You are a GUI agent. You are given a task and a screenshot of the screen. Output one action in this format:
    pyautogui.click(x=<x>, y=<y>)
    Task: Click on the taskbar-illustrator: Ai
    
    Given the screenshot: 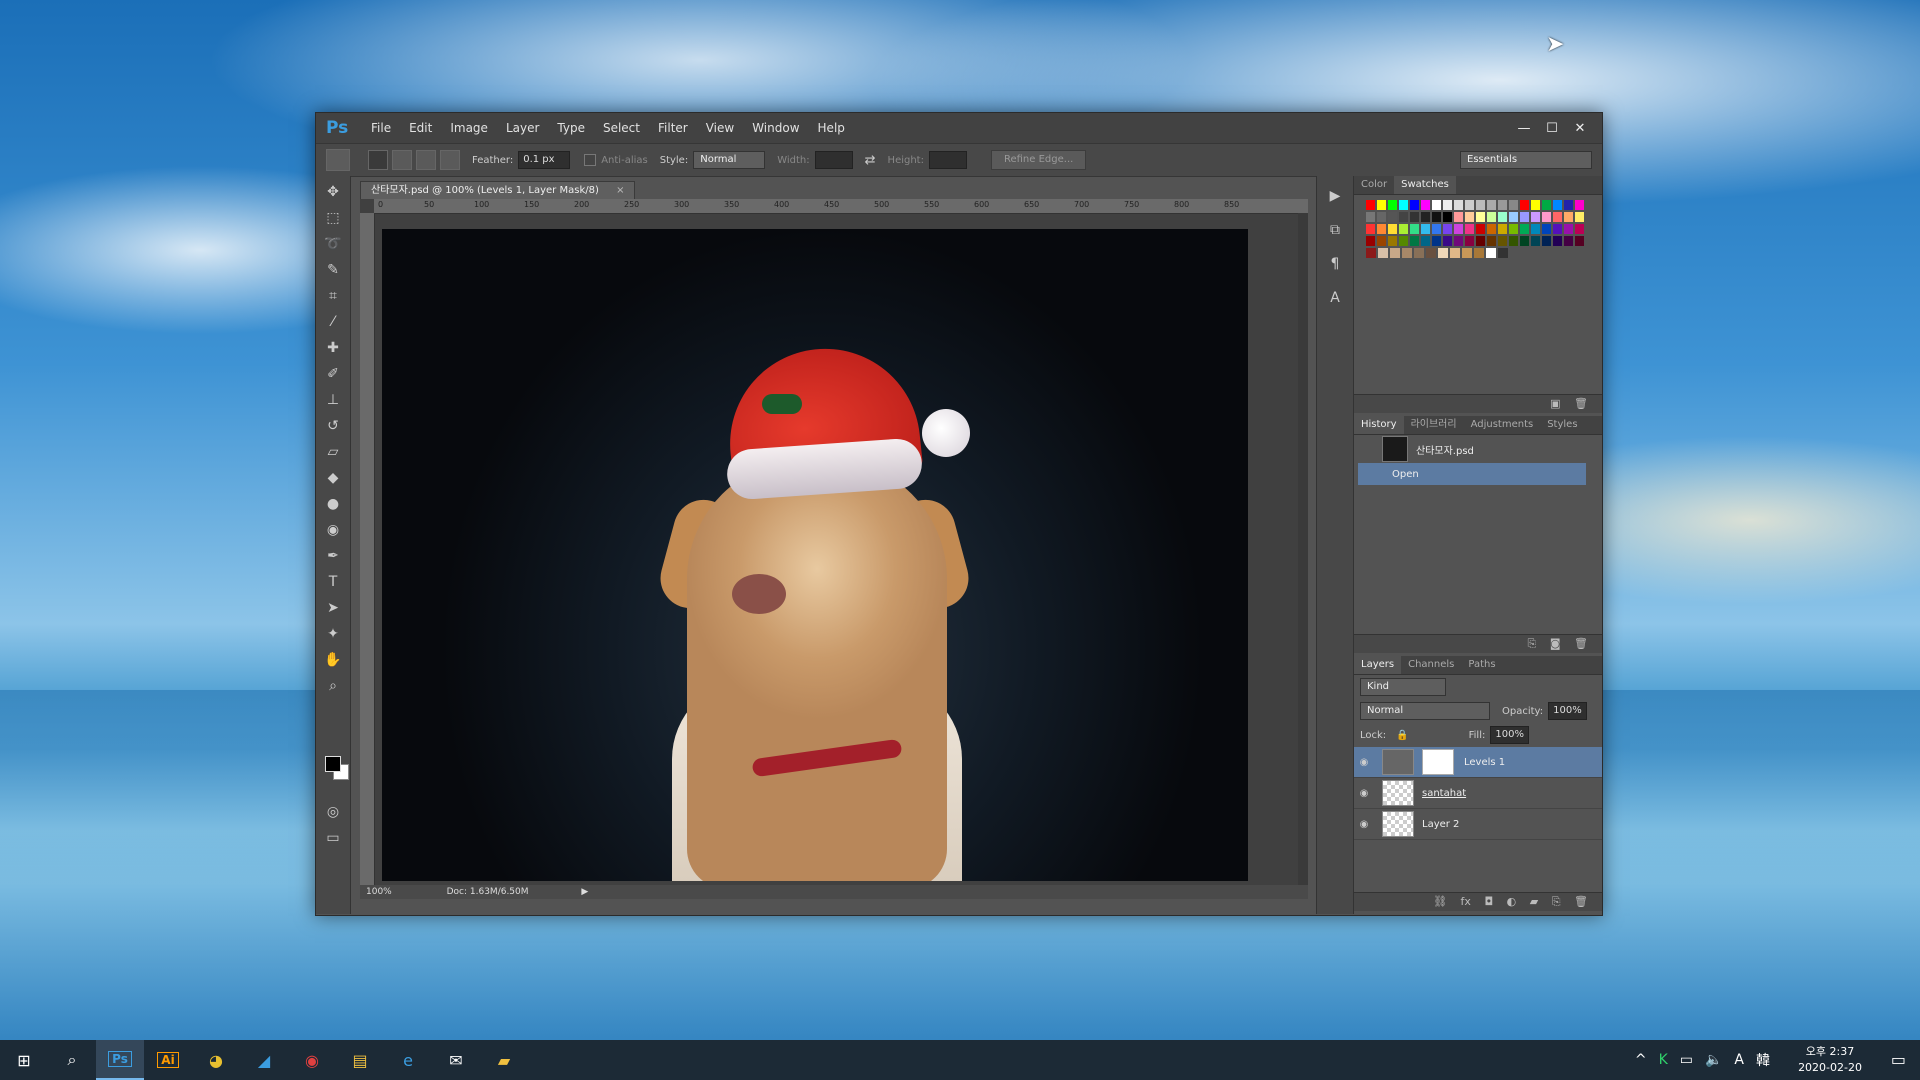 What is the action you would take?
    pyautogui.click(x=168, y=1060)
    